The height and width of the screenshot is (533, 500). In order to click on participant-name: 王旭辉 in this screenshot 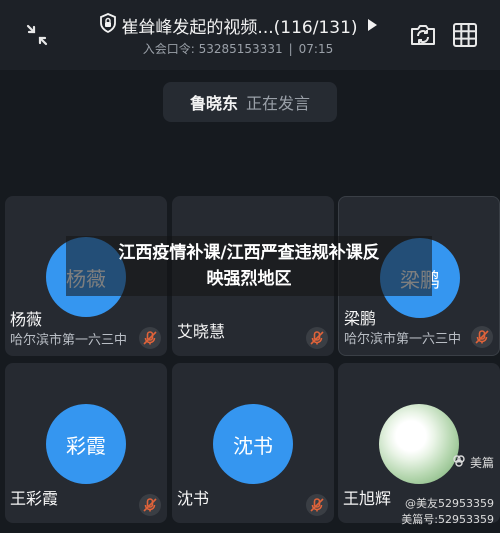, I will do `click(367, 498)`.